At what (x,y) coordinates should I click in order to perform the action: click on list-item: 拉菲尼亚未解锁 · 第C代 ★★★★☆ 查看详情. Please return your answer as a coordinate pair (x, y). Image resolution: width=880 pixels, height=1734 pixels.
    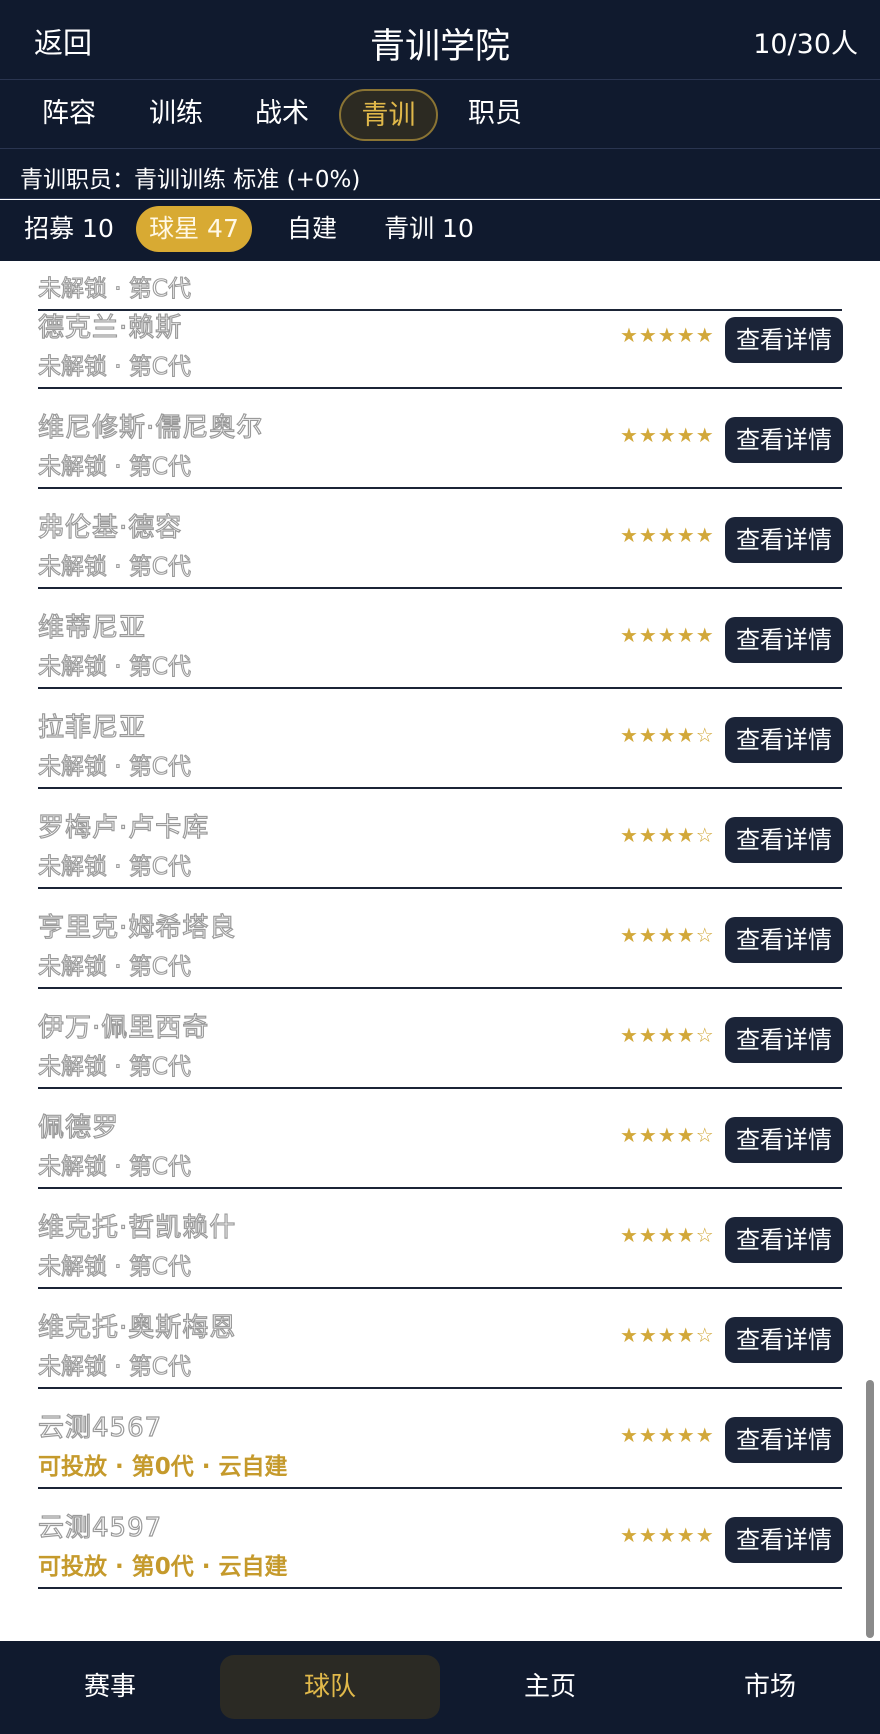
    Looking at the image, I should click on (440, 739).